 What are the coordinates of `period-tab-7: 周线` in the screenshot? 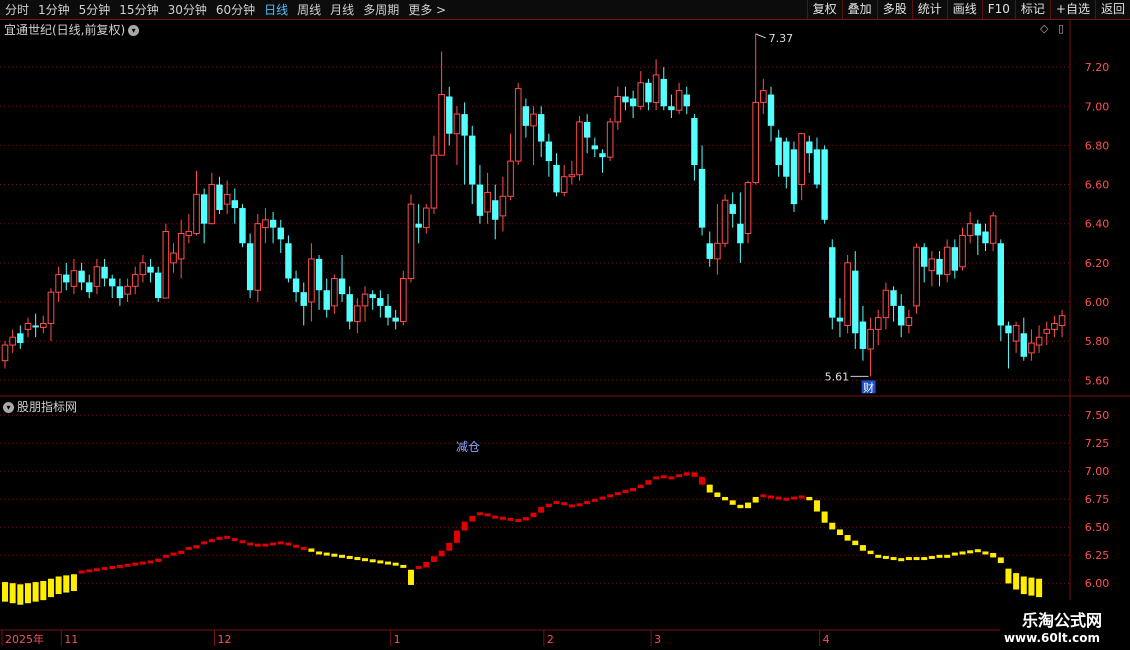 It's located at (308, 9).